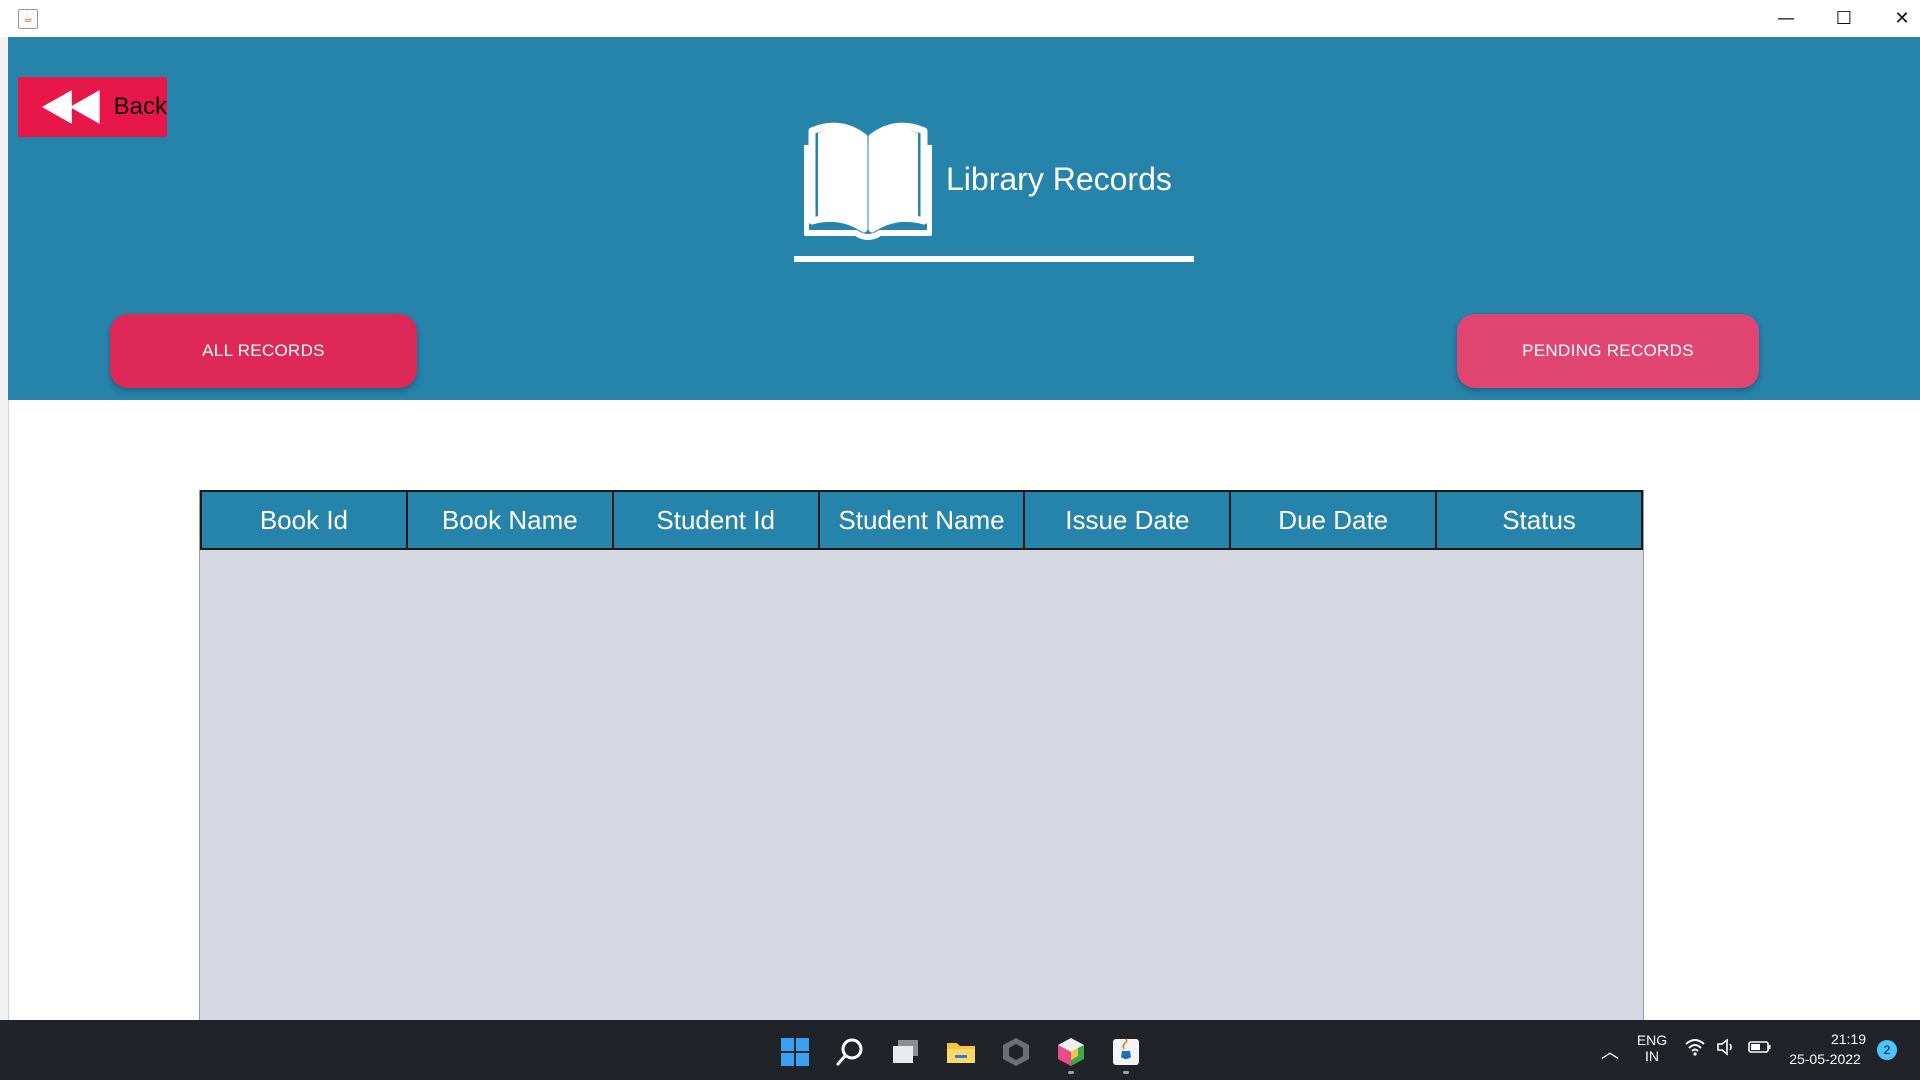 This screenshot has height=1080, width=1920. I want to click on close-button: ✕, so click(1897, 18).